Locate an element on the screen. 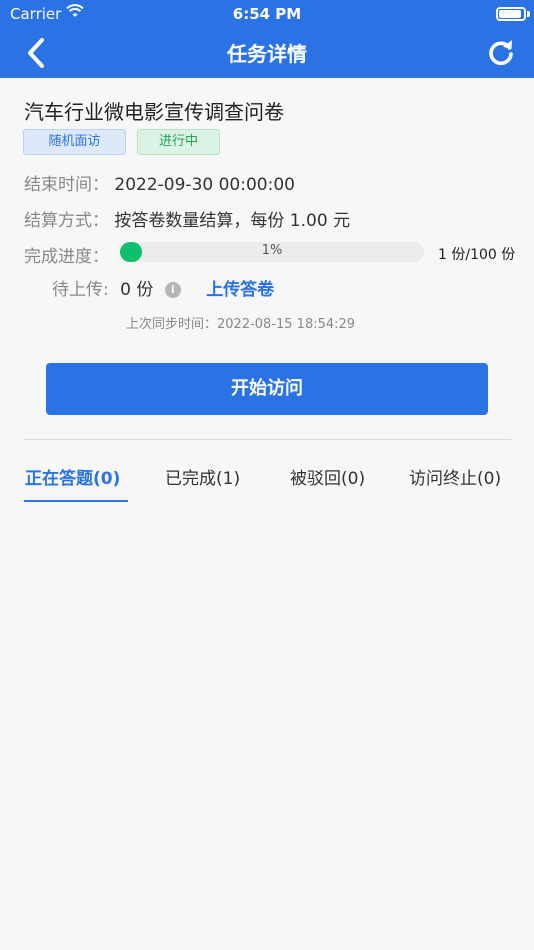  status-time: 6:54 PM is located at coordinates (267, 14).